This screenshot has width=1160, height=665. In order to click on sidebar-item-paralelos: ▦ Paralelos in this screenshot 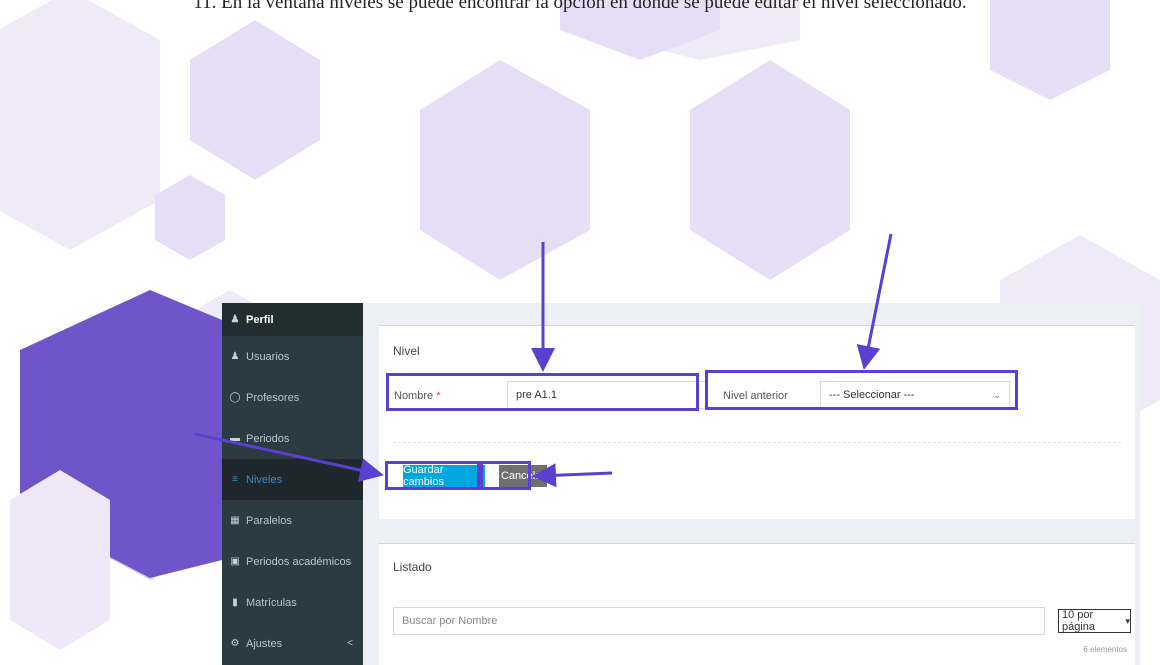, I will do `click(292, 520)`.